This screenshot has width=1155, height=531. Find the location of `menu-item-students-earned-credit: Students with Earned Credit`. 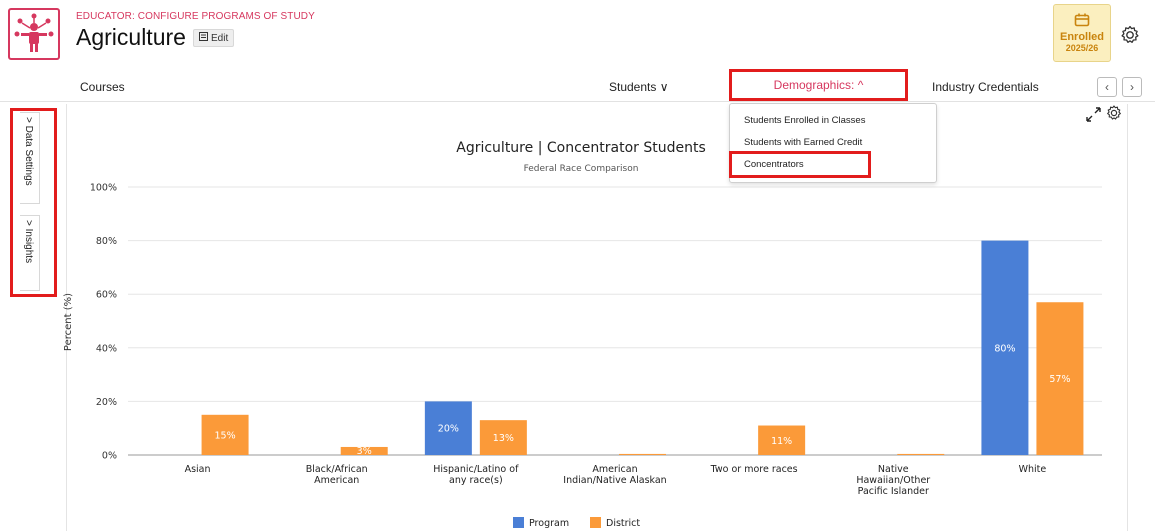

menu-item-students-earned-credit: Students with Earned Credit is located at coordinates (803, 142).